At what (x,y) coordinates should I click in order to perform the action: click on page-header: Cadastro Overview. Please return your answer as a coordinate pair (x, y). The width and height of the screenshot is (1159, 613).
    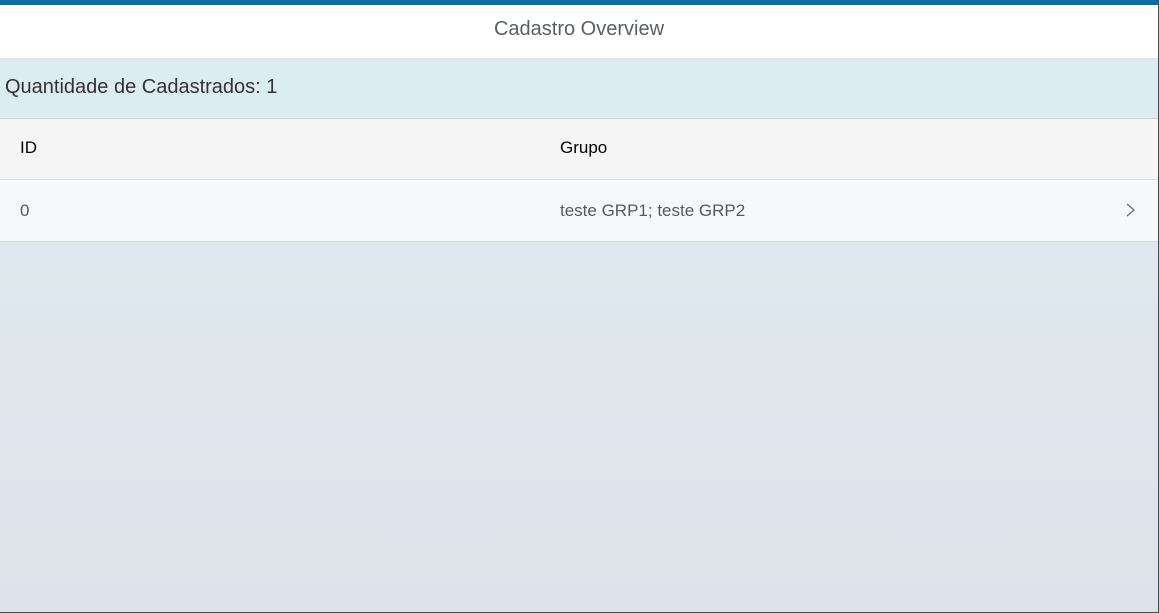
    Looking at the image, I should click on (579, 32).